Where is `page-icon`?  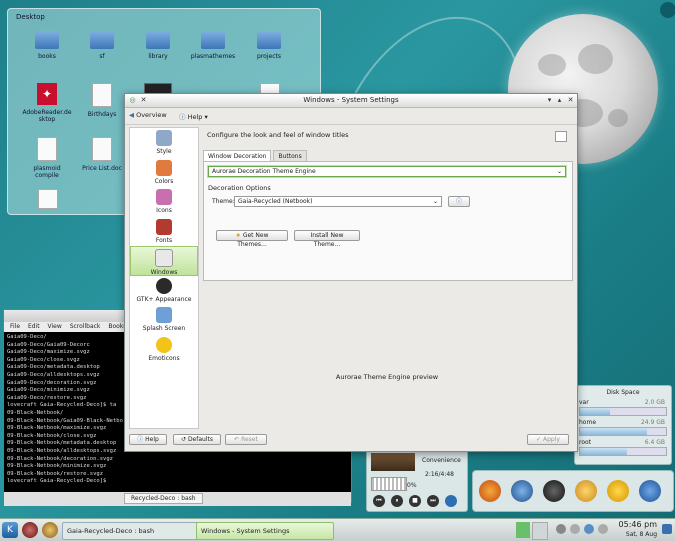
page-icon is located at coordinates (561, 136).